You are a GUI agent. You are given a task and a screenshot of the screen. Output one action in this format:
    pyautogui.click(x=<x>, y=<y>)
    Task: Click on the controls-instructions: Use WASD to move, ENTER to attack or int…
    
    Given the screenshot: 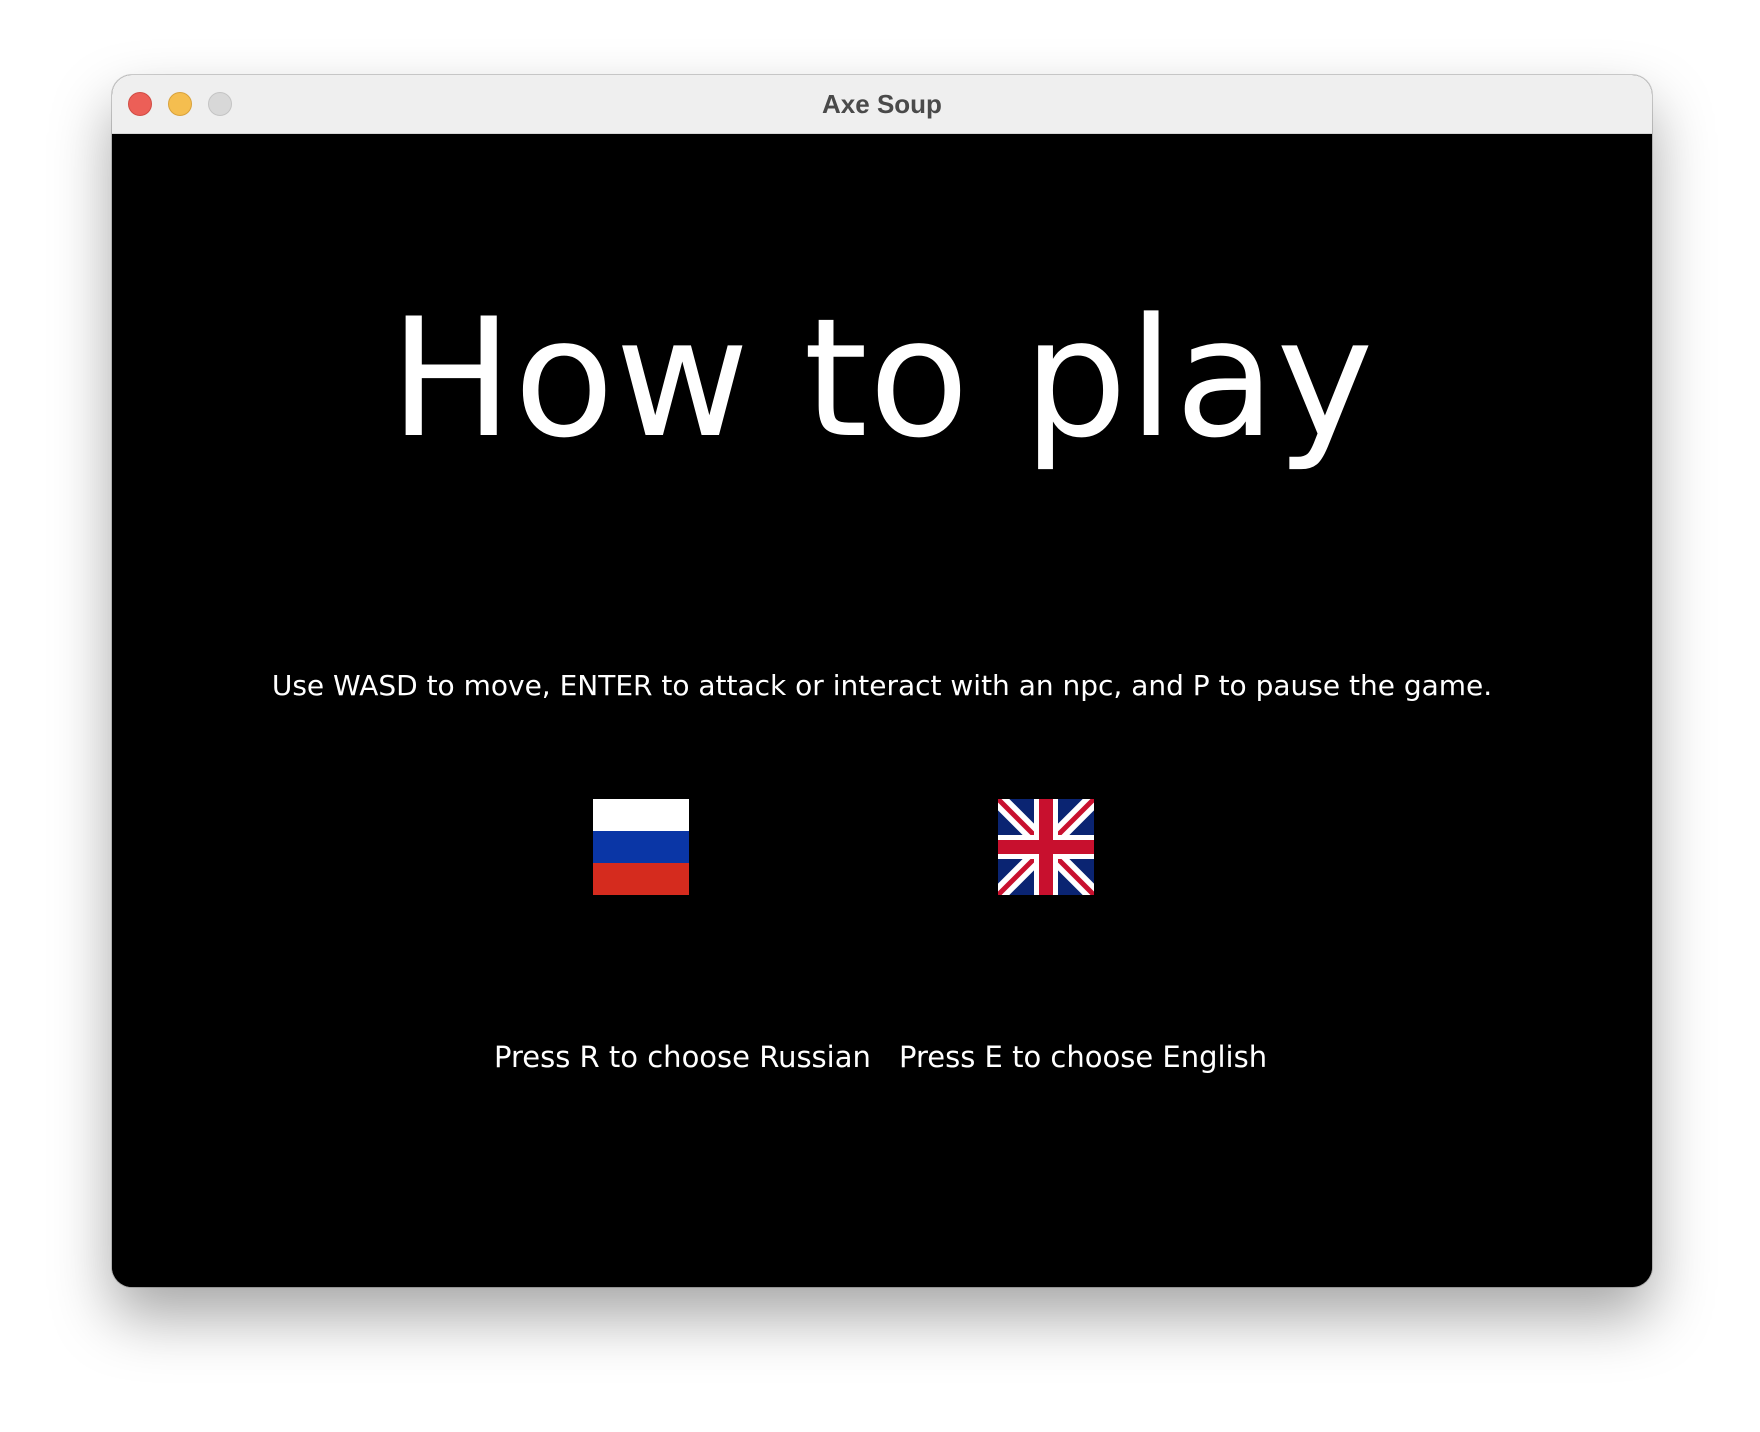 What is the action you would take?
    pyautogui.click(x=882, y=685)
    